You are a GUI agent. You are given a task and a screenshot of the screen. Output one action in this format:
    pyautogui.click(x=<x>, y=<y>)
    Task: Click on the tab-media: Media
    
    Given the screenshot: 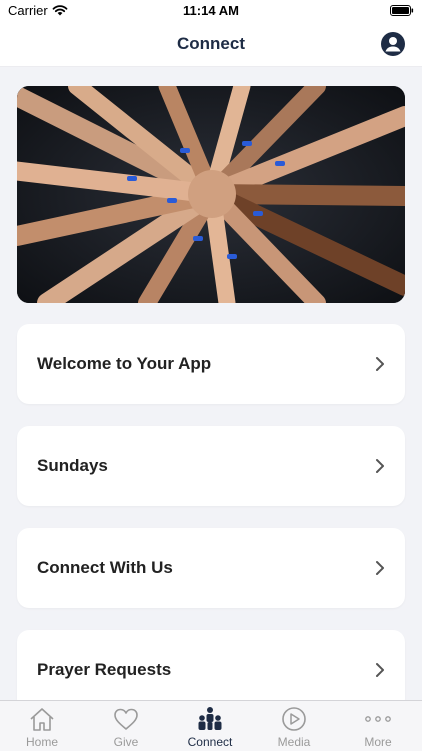 What is the action you would take?
    pyautogui.click(x=294, y=726)
    